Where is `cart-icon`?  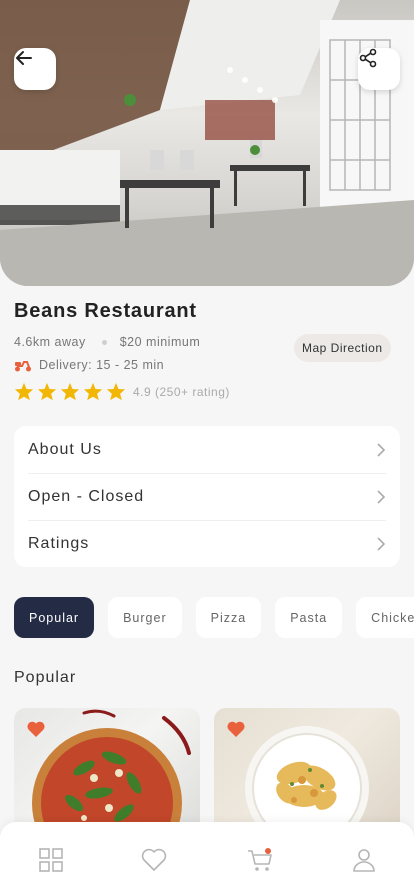 cart-icon is located at coordinates (260, 859).